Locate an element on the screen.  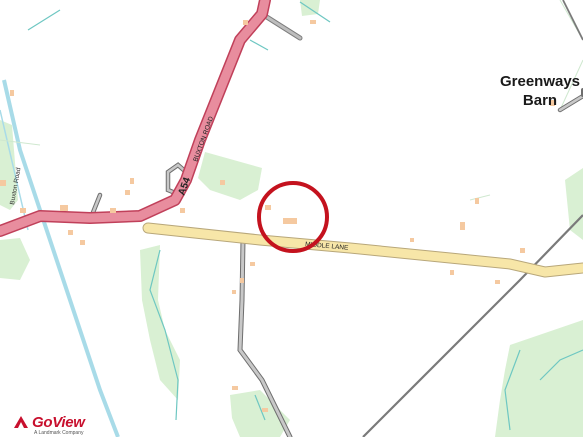
goview-logo: GoView A Landmark Company is located at coordinates (48, 425).